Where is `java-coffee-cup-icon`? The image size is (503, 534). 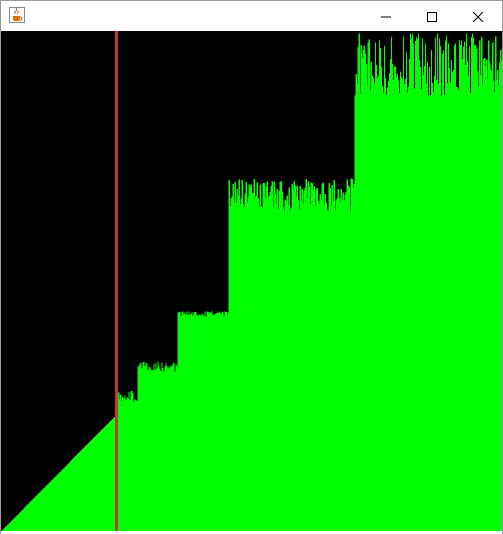 java-coffee-cup-icon is located at coordinates (17, 15).